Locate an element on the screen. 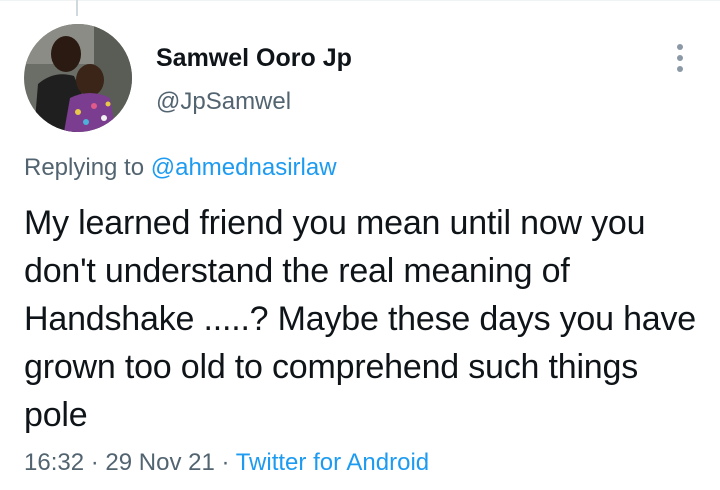 The width and height of the screenshot is (720, 490). more-options-button is located at coordinates (680, 58).